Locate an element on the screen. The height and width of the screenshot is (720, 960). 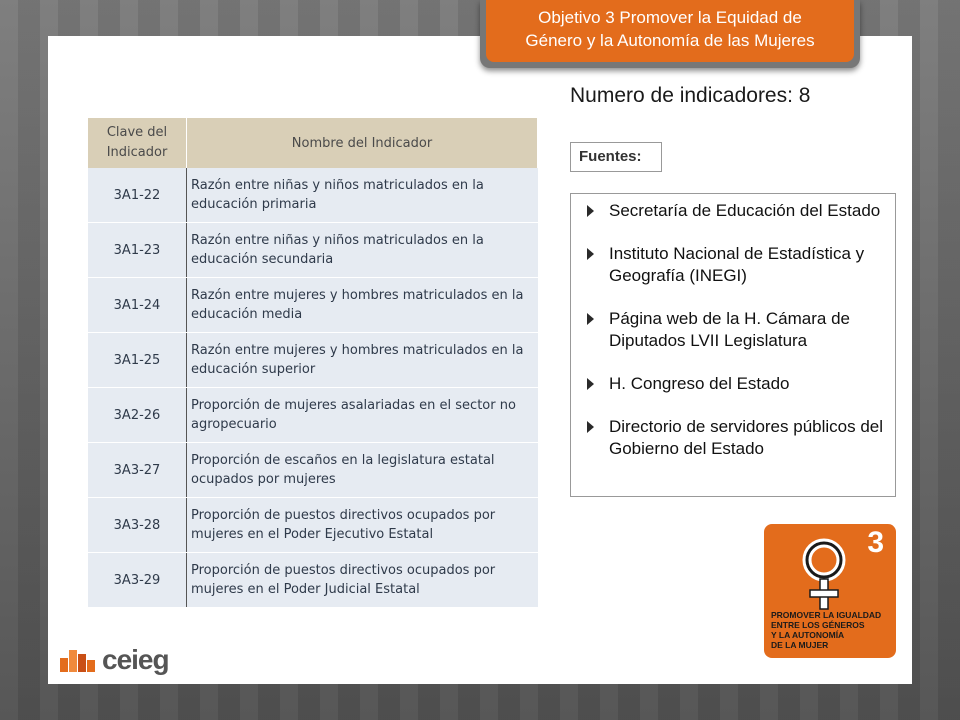
sources-label: Fuentes: is located at coordinates (616, 157).